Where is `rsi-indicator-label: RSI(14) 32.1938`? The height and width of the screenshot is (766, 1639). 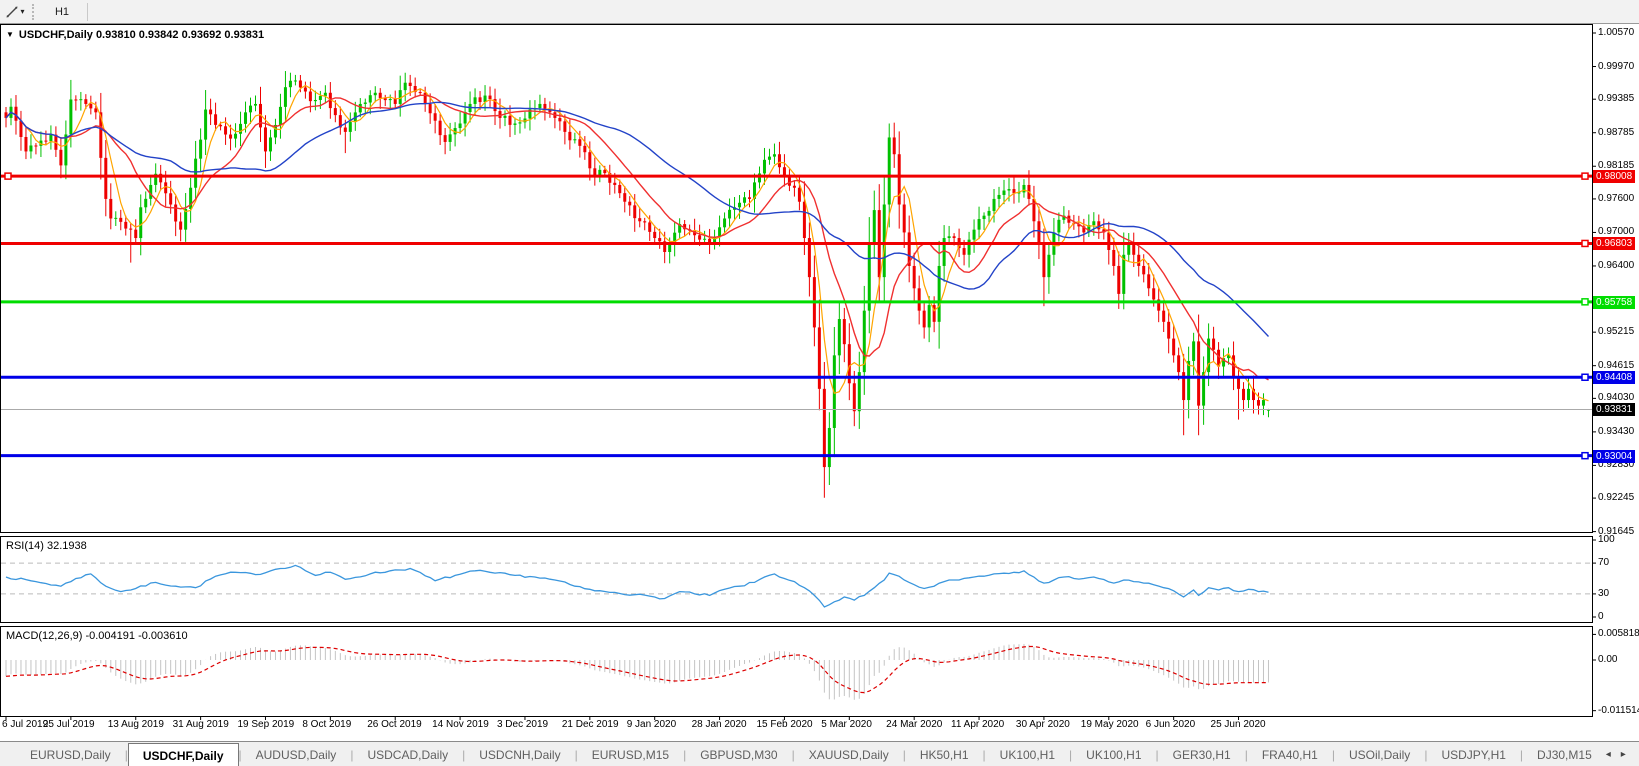
rsi-indicator-label: RSI(14) 32.1938 is located at coordinates (46, 546).